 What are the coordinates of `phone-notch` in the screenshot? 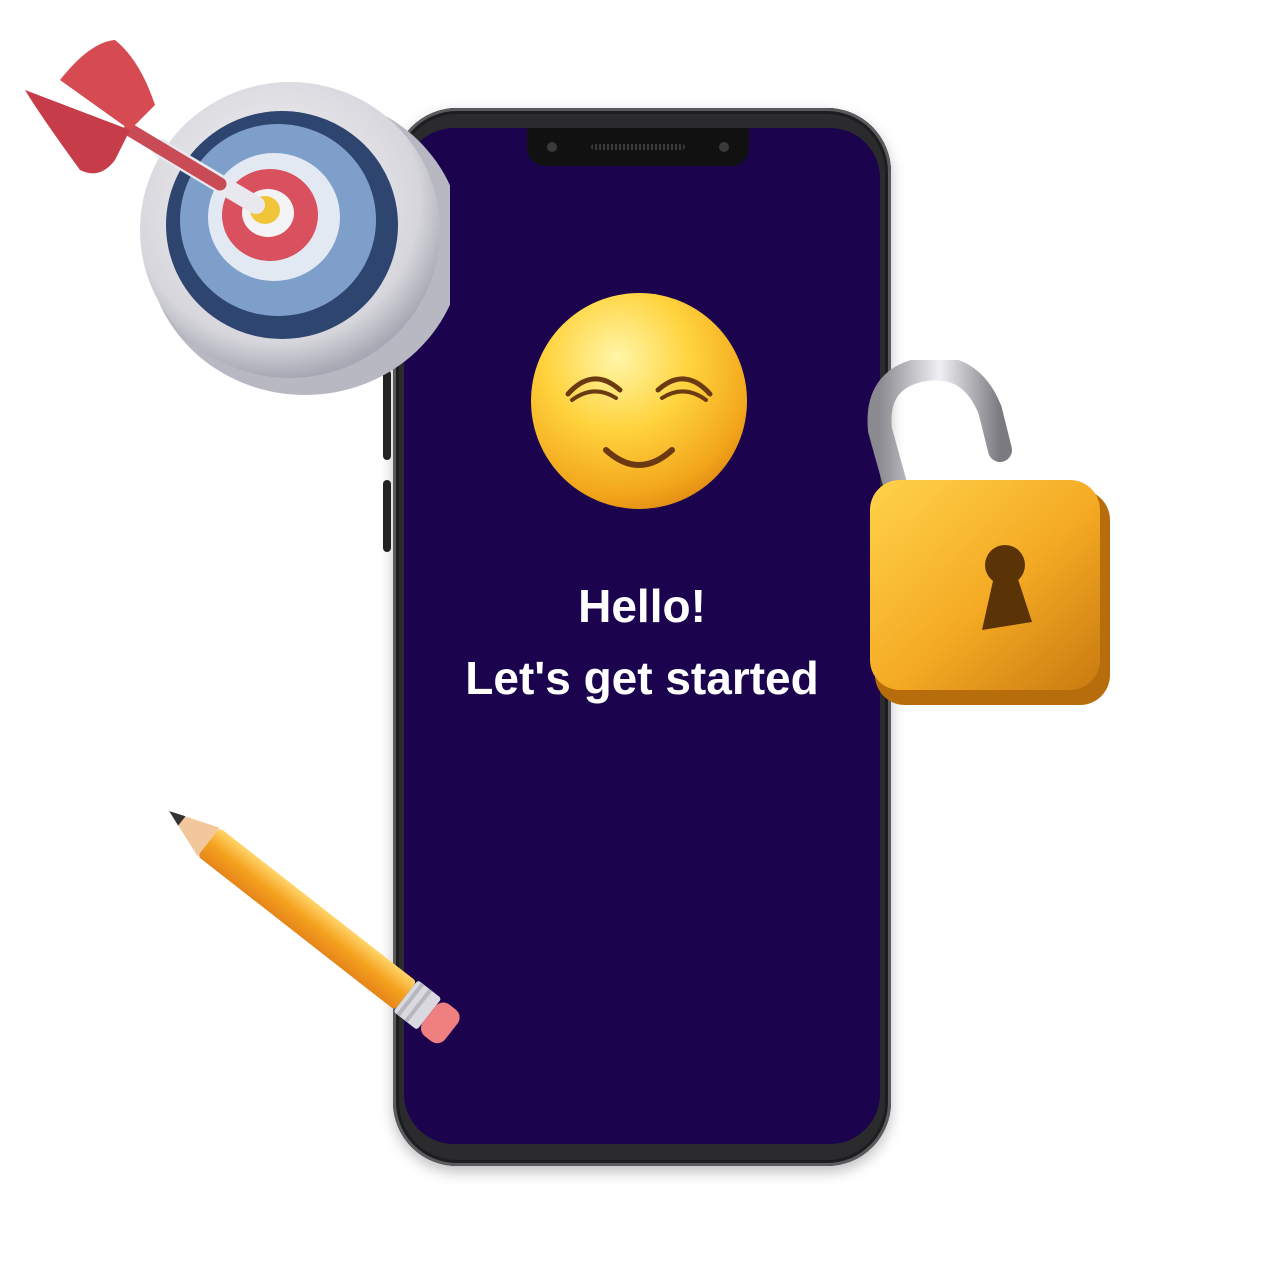 It's located at (638, 147).